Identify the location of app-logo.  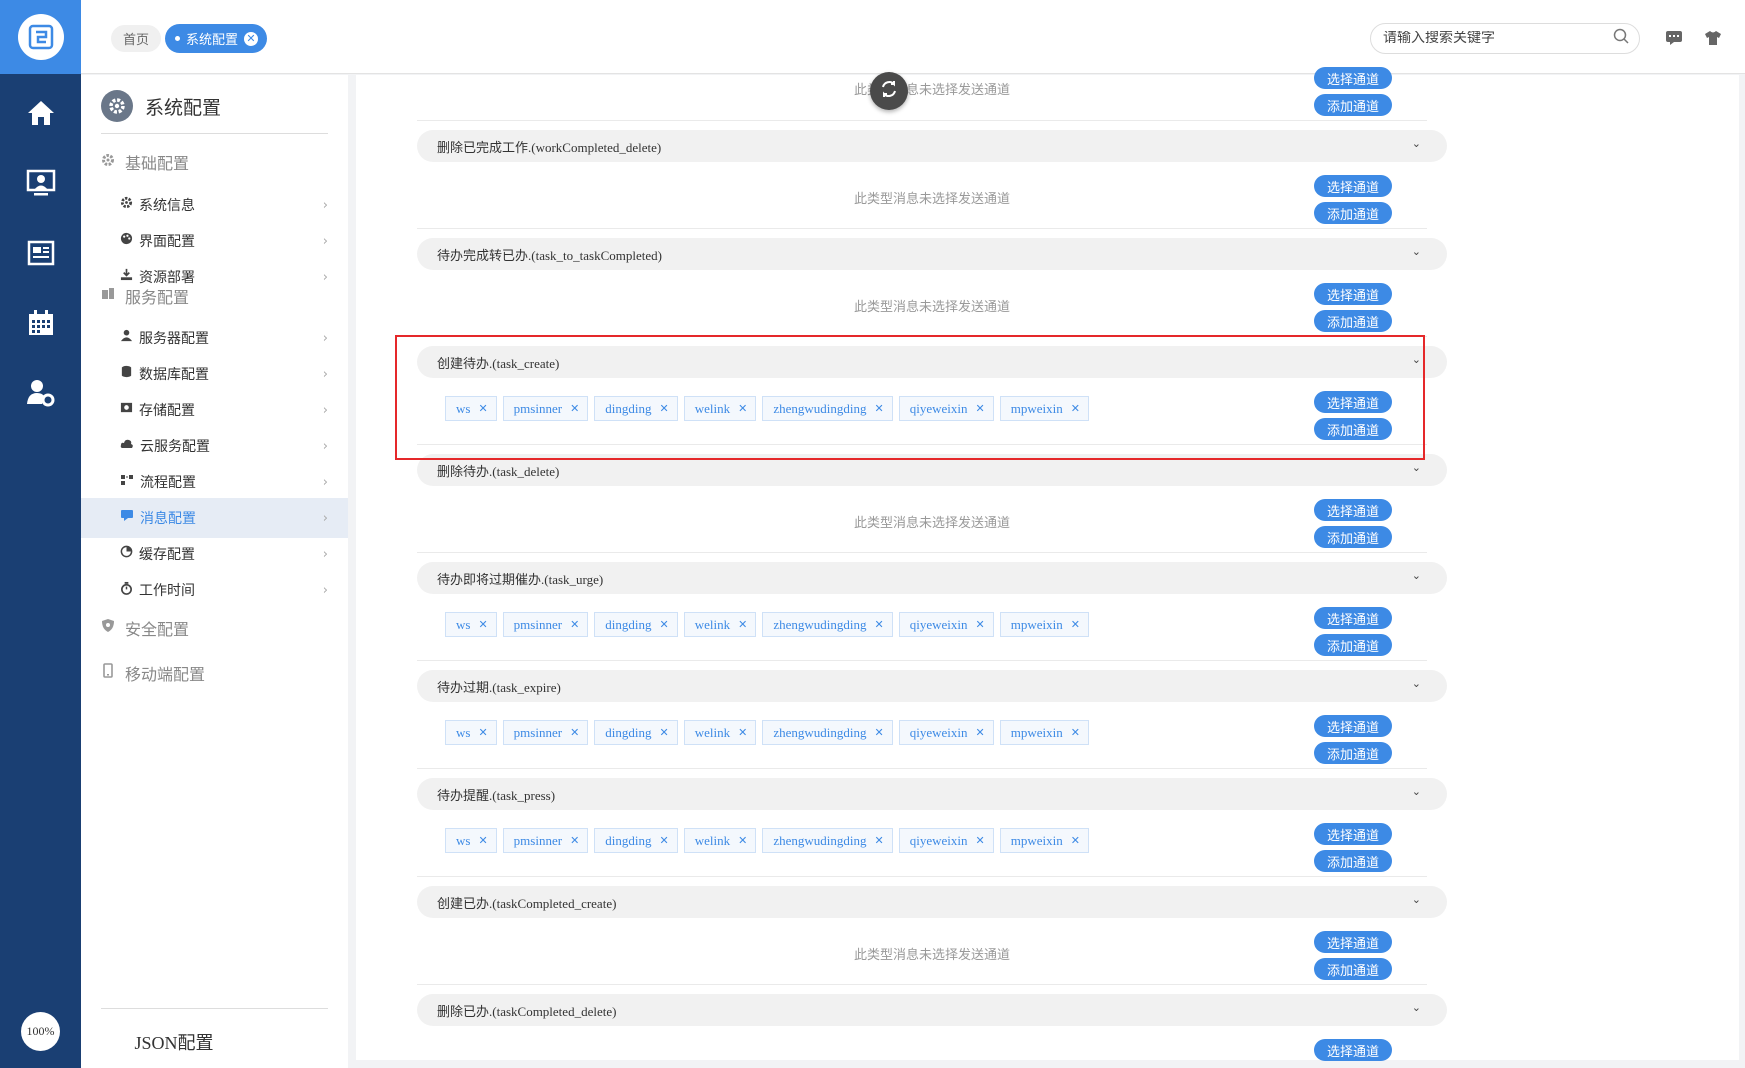
(40, 37).